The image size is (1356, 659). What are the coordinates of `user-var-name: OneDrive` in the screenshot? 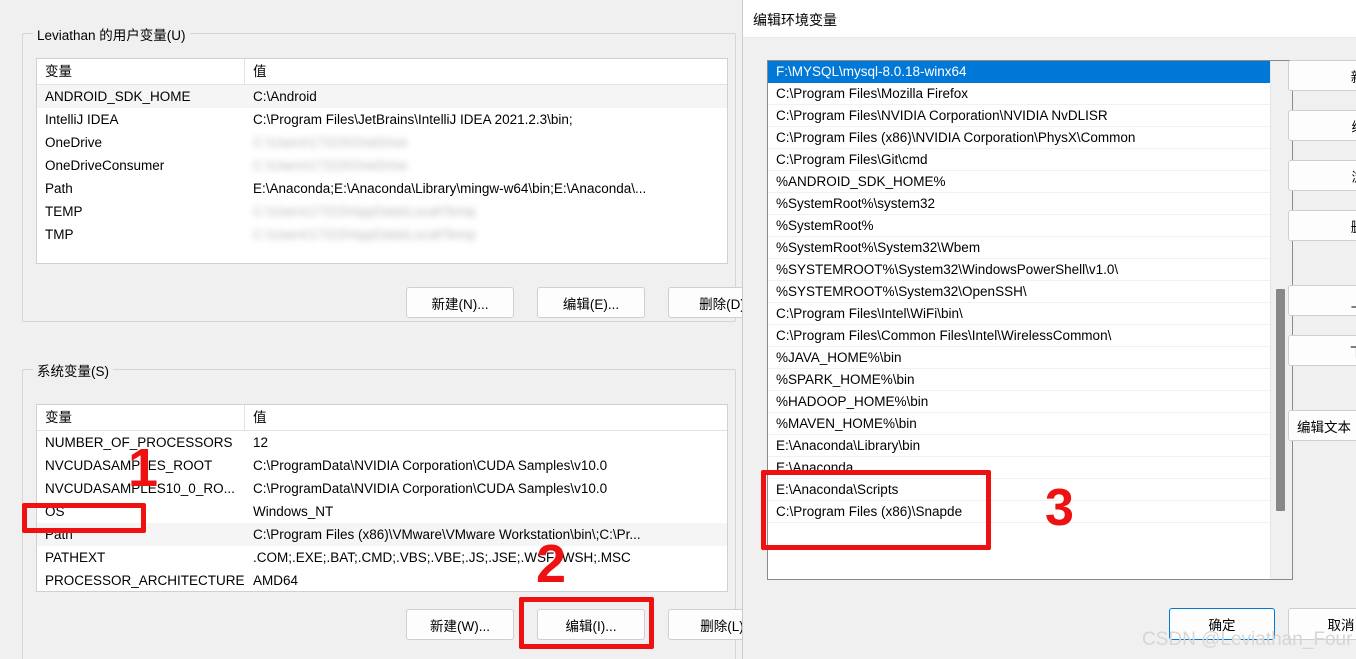 It's located at (74, 142).